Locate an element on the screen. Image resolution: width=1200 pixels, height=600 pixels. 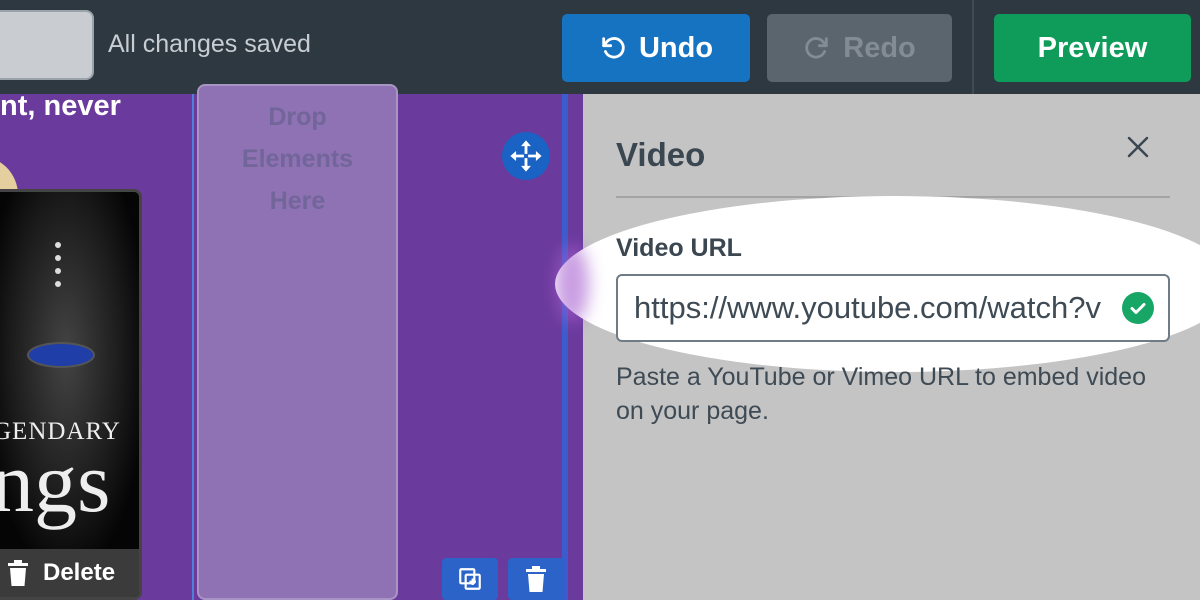
column-border-left is located at coordinates (193, 347).